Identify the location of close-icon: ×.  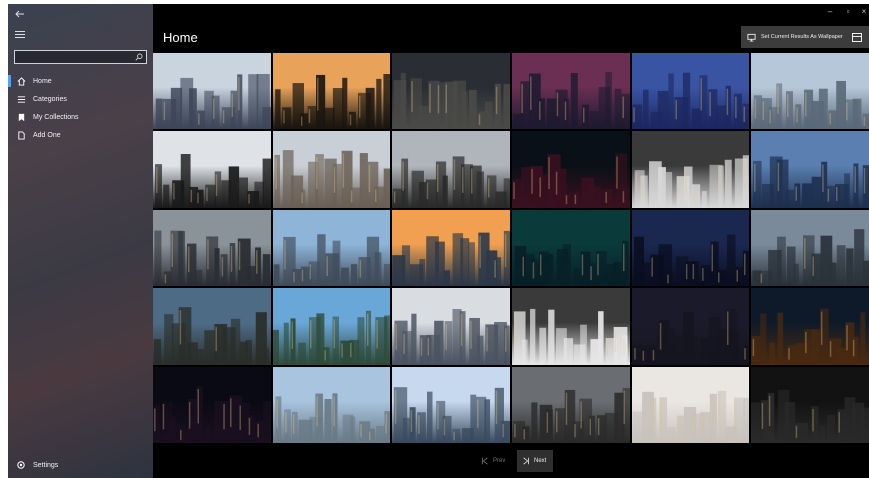
(863, 12).